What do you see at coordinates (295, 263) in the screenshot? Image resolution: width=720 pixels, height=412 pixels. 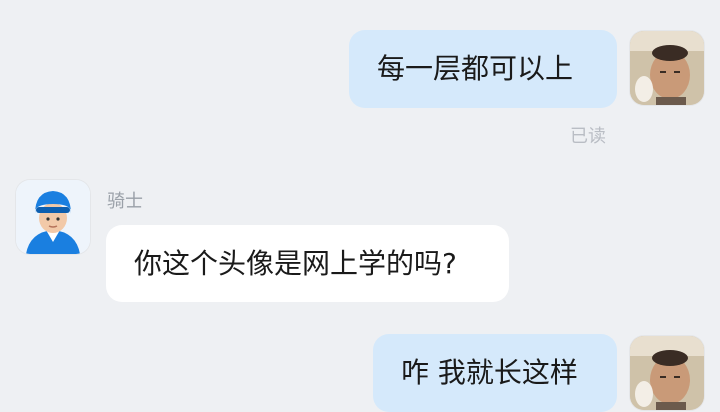 I see `message-text: 你这个头像是网上学的吗?` at bounding box center [295, 263].